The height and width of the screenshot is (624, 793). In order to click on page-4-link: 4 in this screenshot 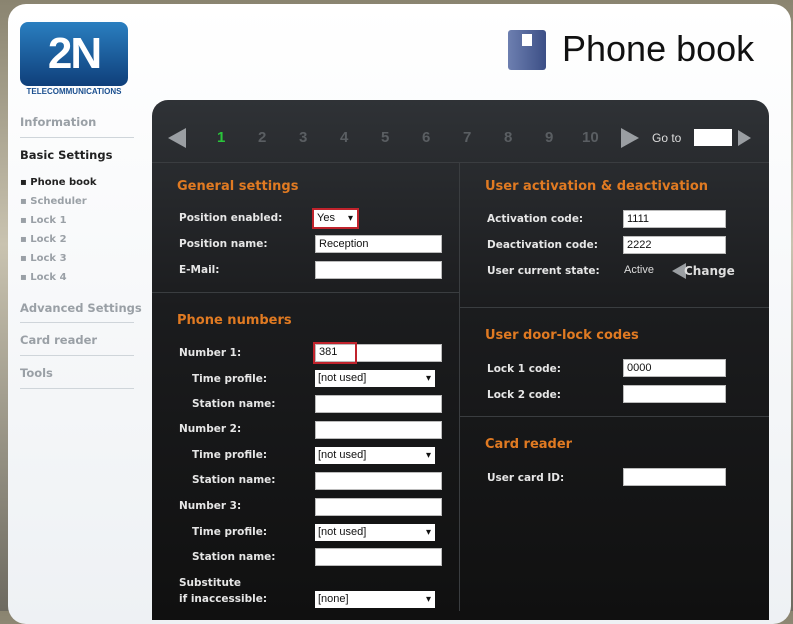, I will do `click(344, 137)`.